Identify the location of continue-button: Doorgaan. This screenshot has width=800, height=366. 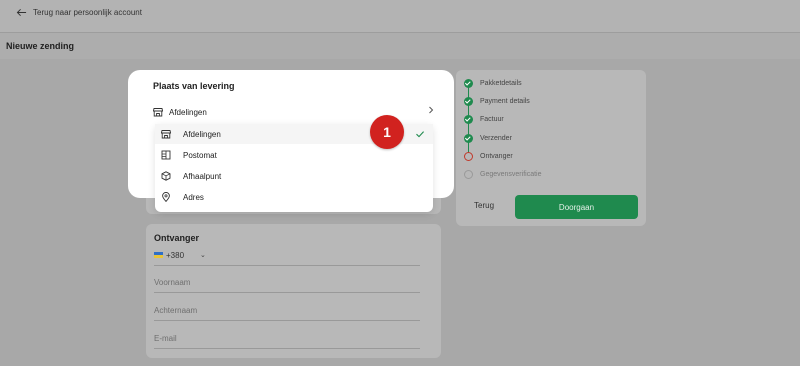
(576, 207).